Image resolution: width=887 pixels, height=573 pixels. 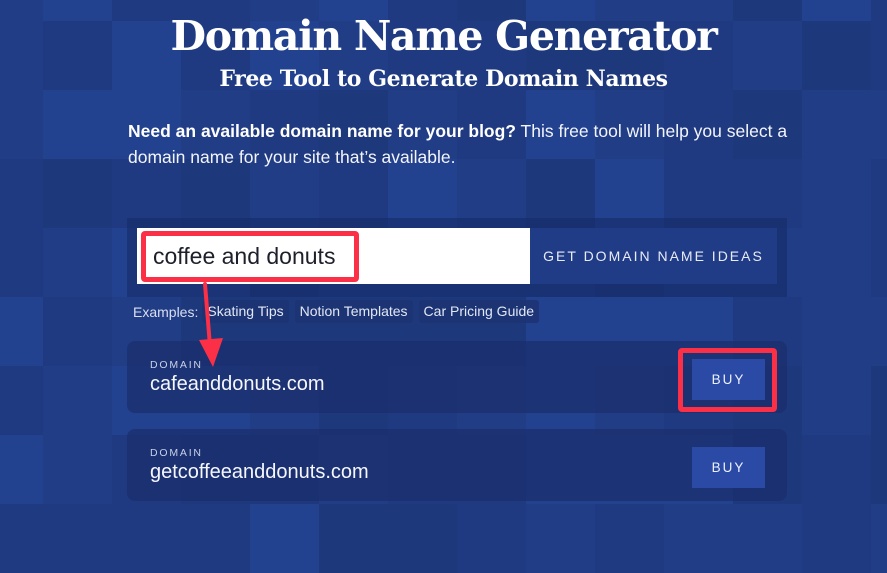 What do you see at coordinates (653, 256) in the screenshot?
I see `get-domain-ideas-button: GET DOMAIN NAME IDEAS` at bounding box center [653, 256].